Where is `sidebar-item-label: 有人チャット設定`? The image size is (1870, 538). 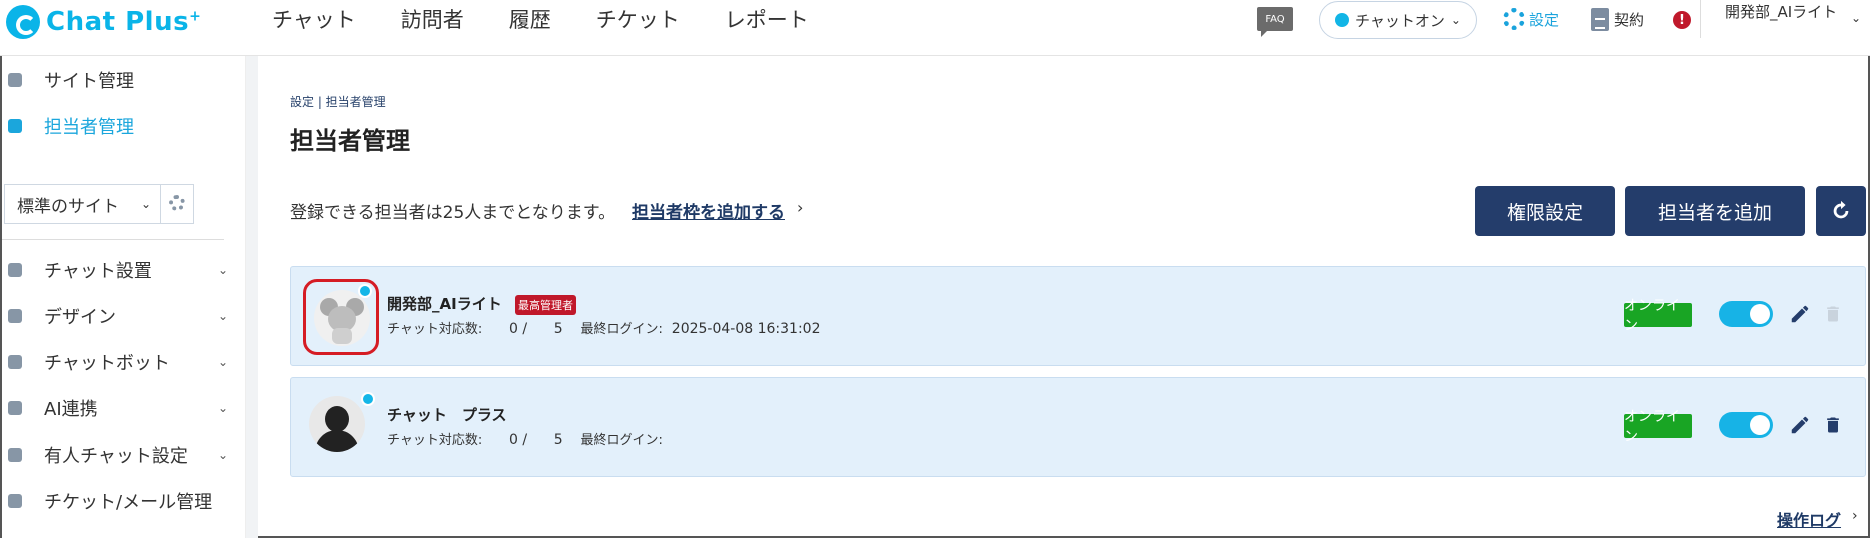 sidebar-item-label: 有人チャット設定 is located at coordinates (116, 456).